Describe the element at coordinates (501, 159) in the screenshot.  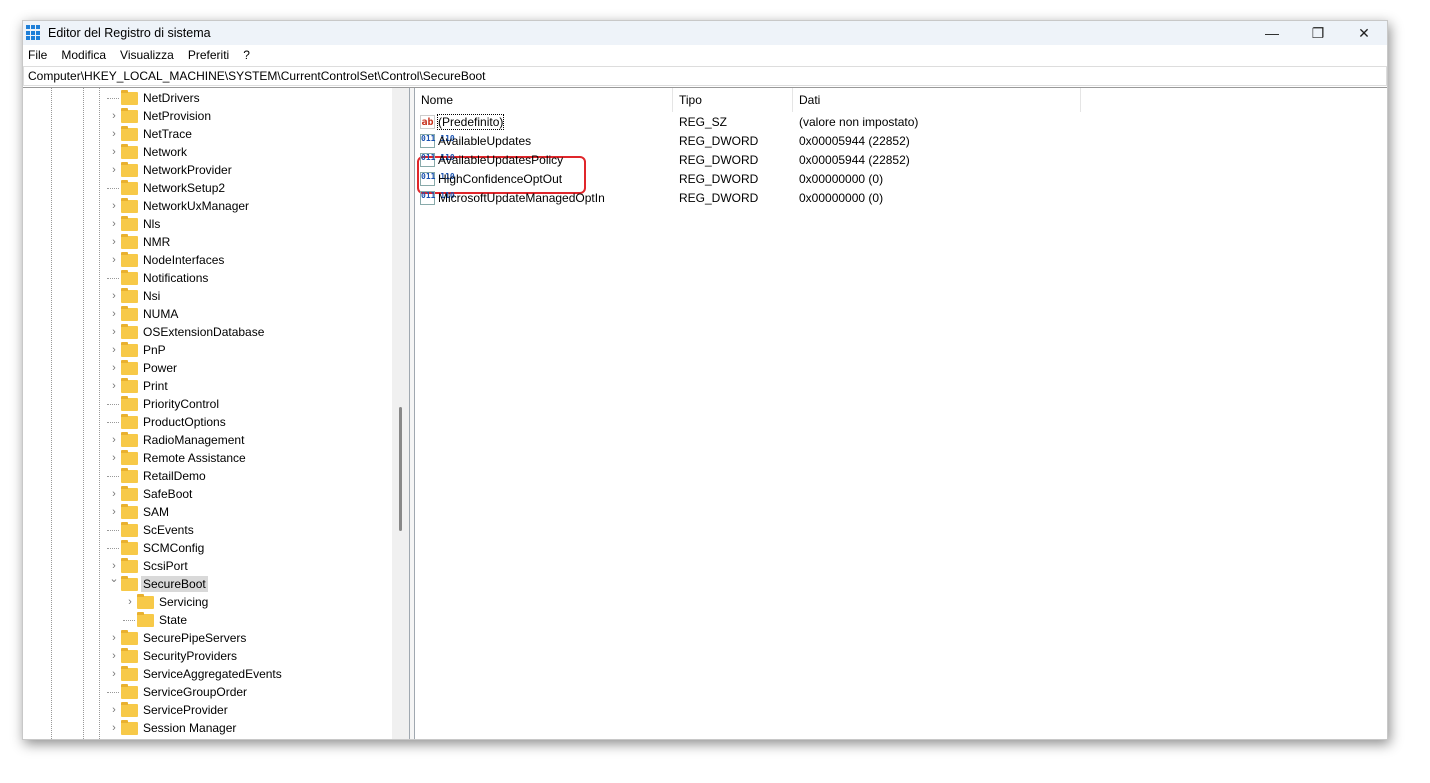
I see `value-name: AvailableUpdatesPolicy` at that location.